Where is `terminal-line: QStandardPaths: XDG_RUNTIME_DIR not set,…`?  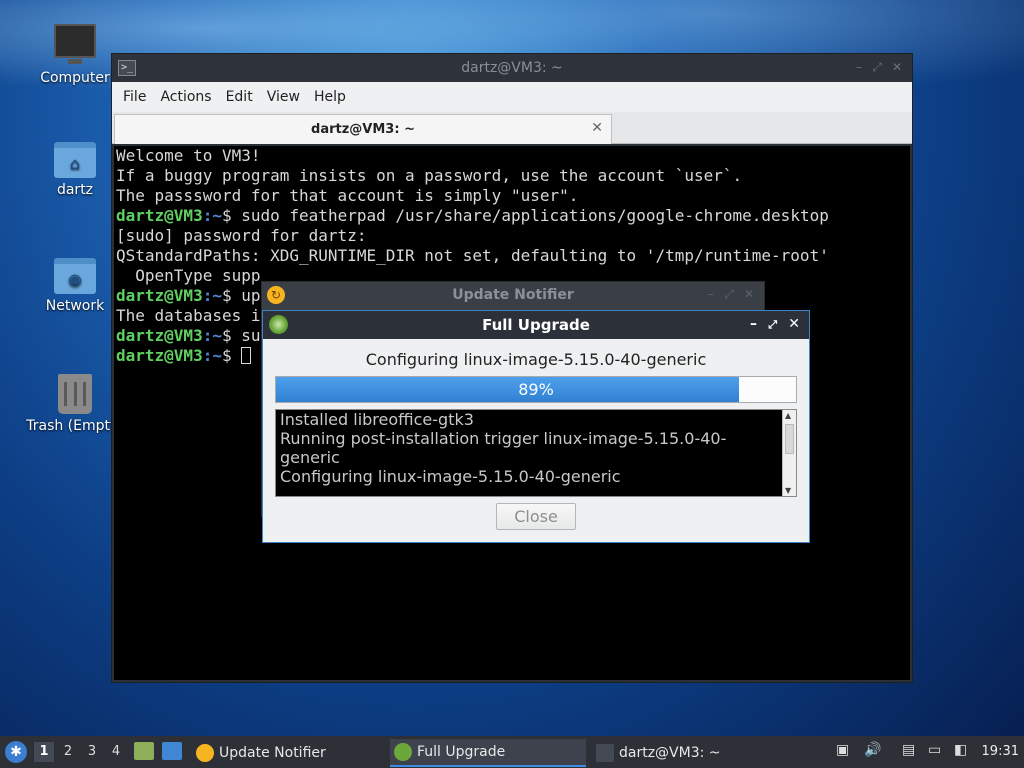 terminal-line: QStandardPaths: XDG_RUNTIME_DIR not set,… is located at coordinates (472, 255).